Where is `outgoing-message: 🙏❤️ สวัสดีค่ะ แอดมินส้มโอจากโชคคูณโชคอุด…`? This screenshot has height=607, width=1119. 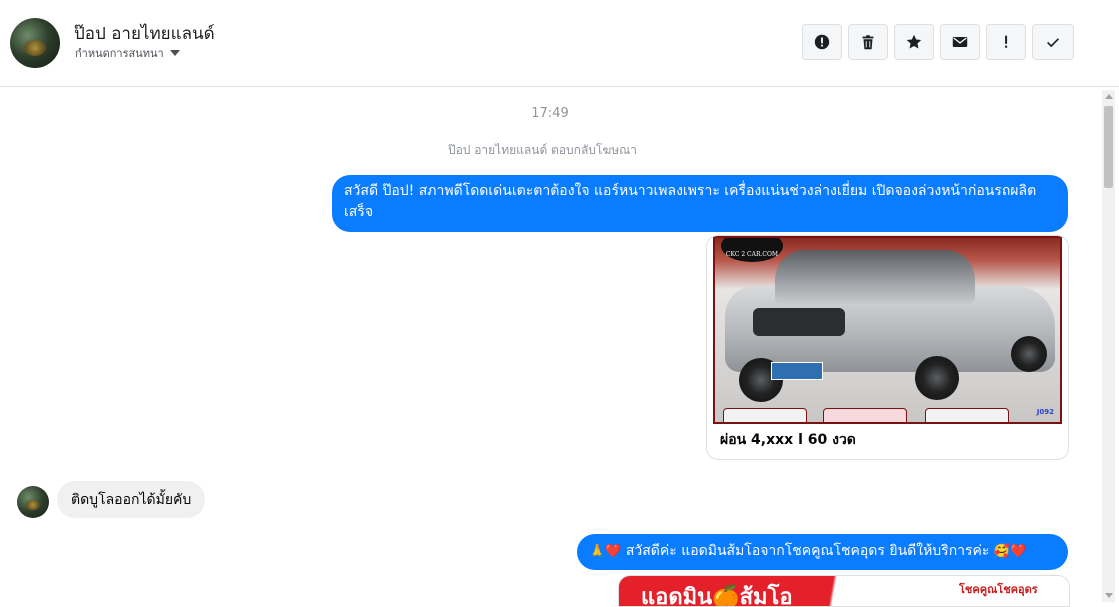 outgoing-message: 🙏❤️ สวัสดีค่ะ แอดมินส้มโอจากโชคคูณโชคอุด… is located at coordinates (822, 552).